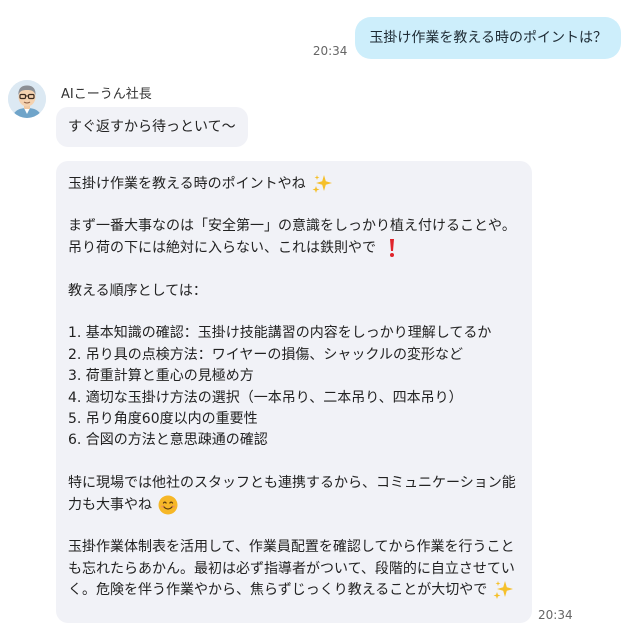 Image resolution: width=636 pixels, height=639 pixels. I want to click on reply-line: く。危険を伴う作業やから、焦らずじっくり教えることが大切やで, so click(294, 589).